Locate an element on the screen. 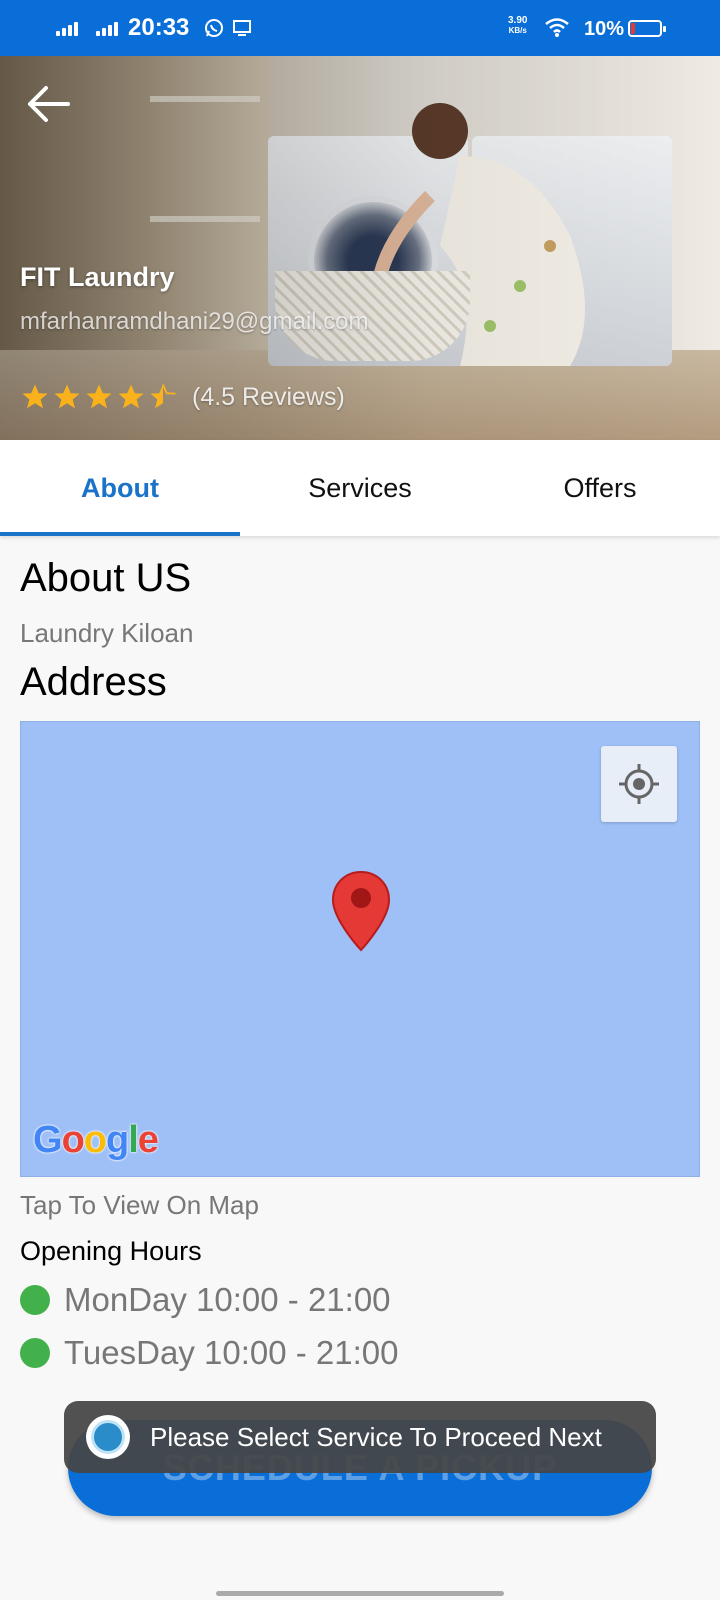 The image size is (720, 1600). tab-services: Services is located at coordinates (360, 488).